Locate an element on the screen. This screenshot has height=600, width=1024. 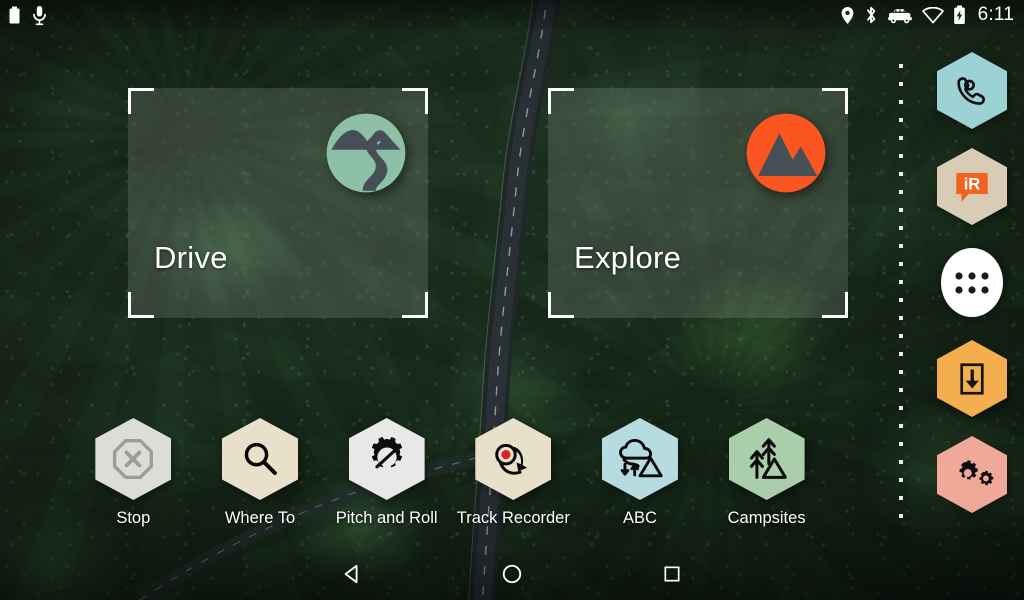
nav-back-button is located at coordinates (352, 576).